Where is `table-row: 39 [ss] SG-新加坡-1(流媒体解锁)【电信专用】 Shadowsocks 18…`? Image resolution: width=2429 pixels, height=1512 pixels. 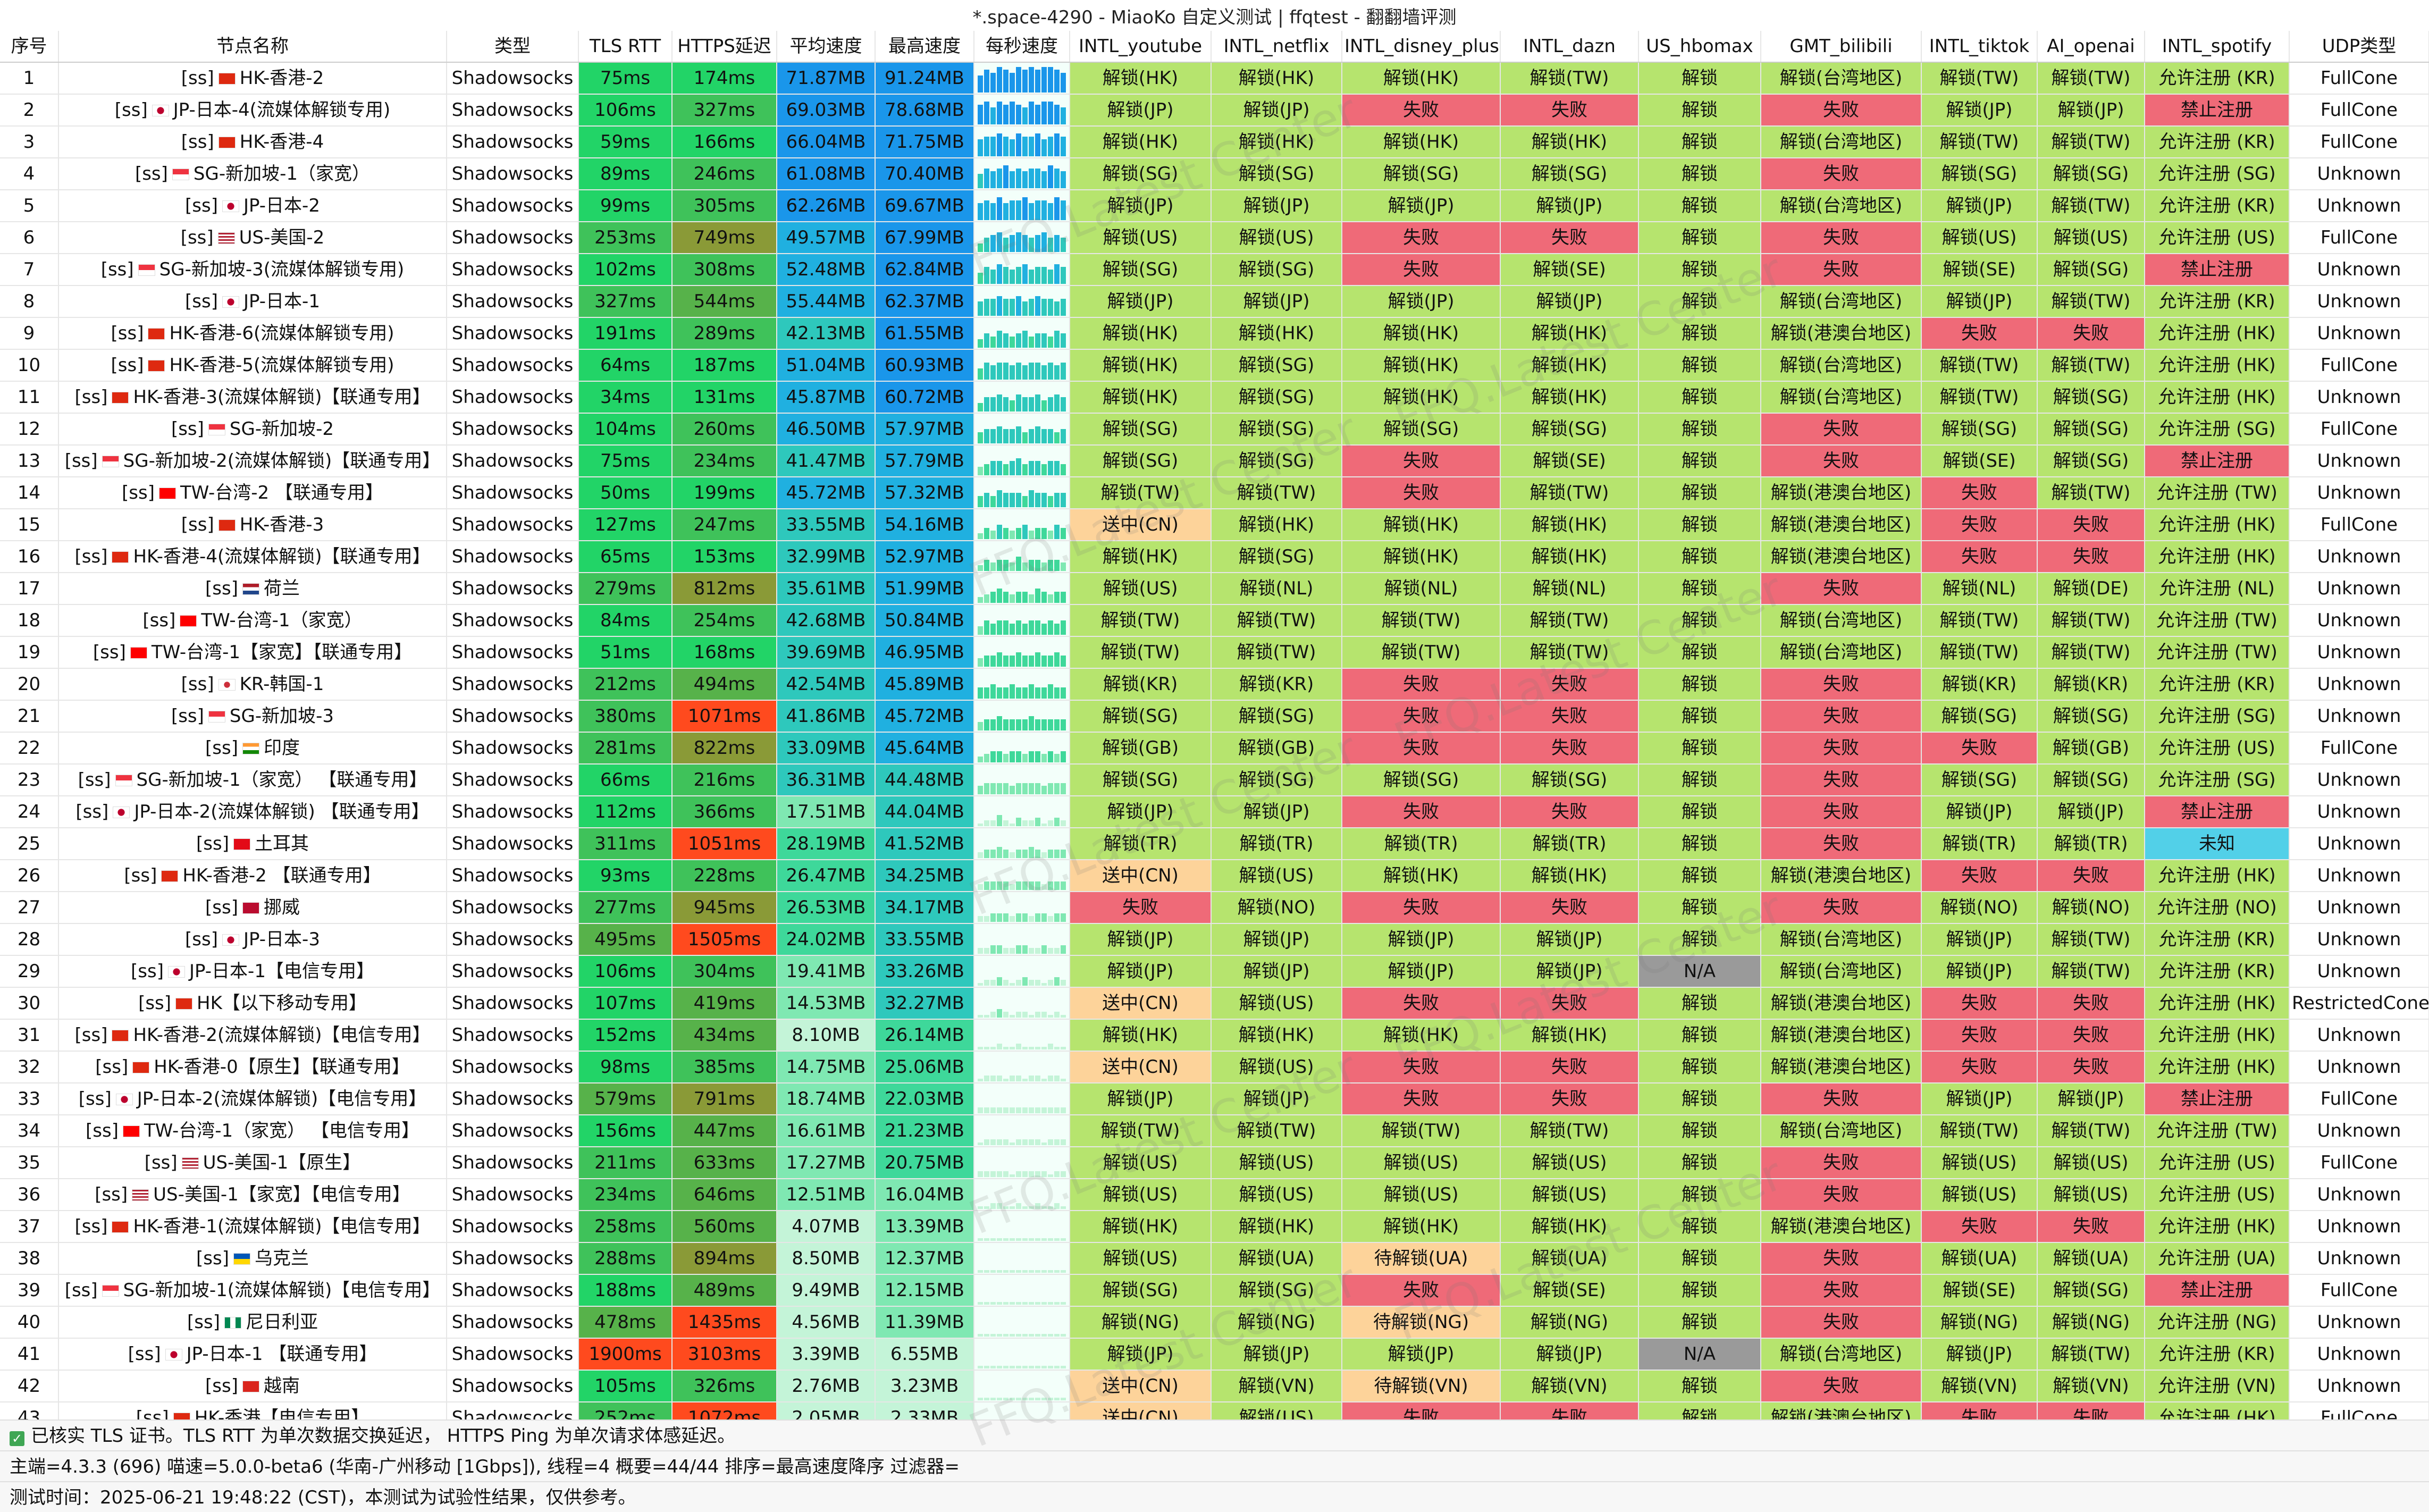
table-row: 39 [ss] SG-新加坡-1(流媒体解锁)【电信专用】 Shadowsocks 18… is located at coordinates (1214, 1290).